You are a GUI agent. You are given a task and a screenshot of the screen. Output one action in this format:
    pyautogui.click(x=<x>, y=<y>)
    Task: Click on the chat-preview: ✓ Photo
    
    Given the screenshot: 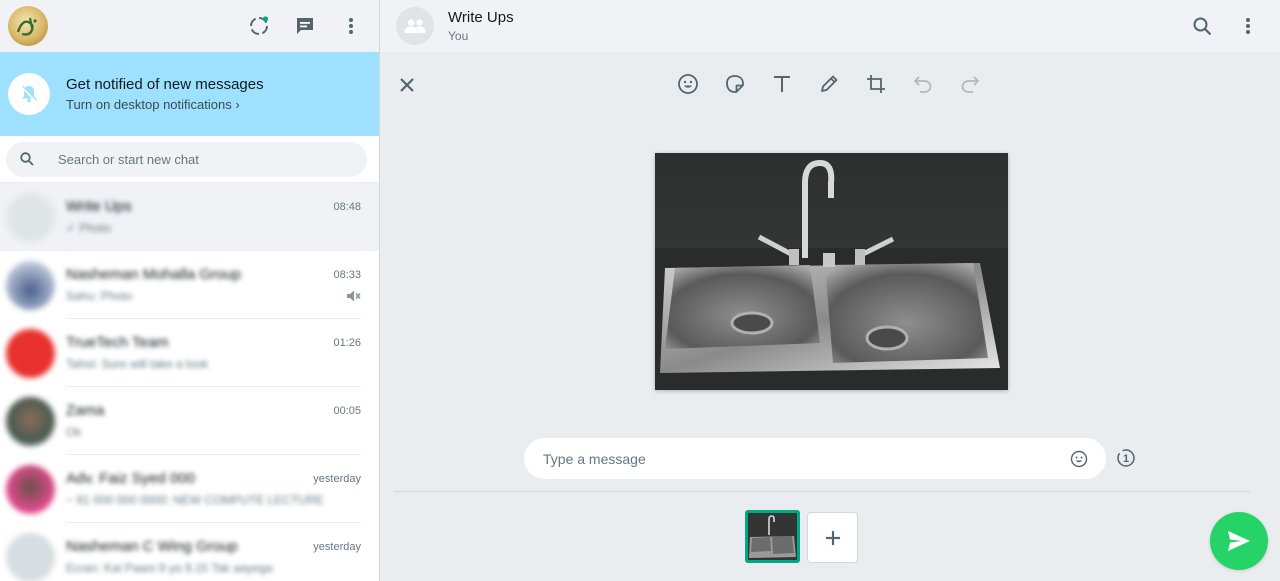 What is the action you would take?
    pyautogui.click(x=88, y=228)
    